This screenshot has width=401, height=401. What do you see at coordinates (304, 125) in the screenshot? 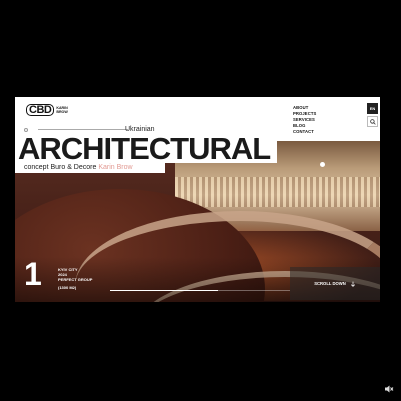
I see `nav-item-blog: BLOG` at bounding box center [304, 125].